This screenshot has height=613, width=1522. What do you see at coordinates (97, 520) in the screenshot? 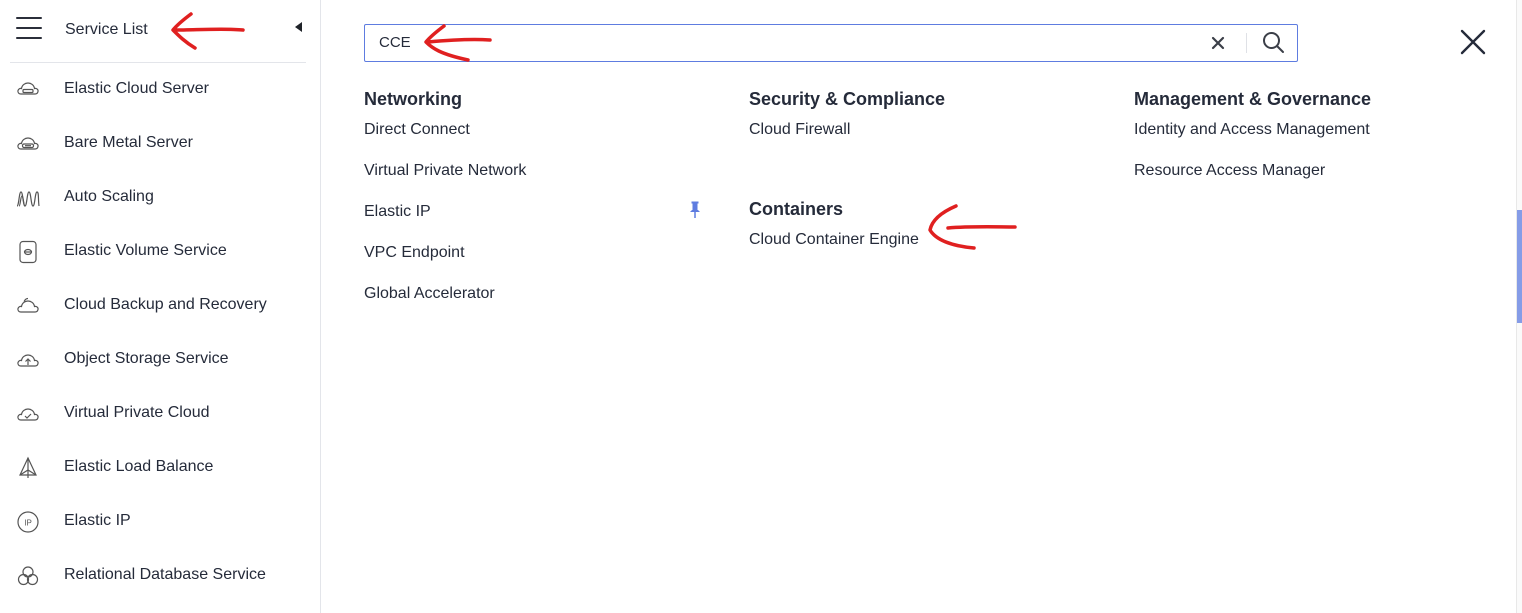
I see `sidebar-item-label: Elastic IP` at bounding box center [97, 520].